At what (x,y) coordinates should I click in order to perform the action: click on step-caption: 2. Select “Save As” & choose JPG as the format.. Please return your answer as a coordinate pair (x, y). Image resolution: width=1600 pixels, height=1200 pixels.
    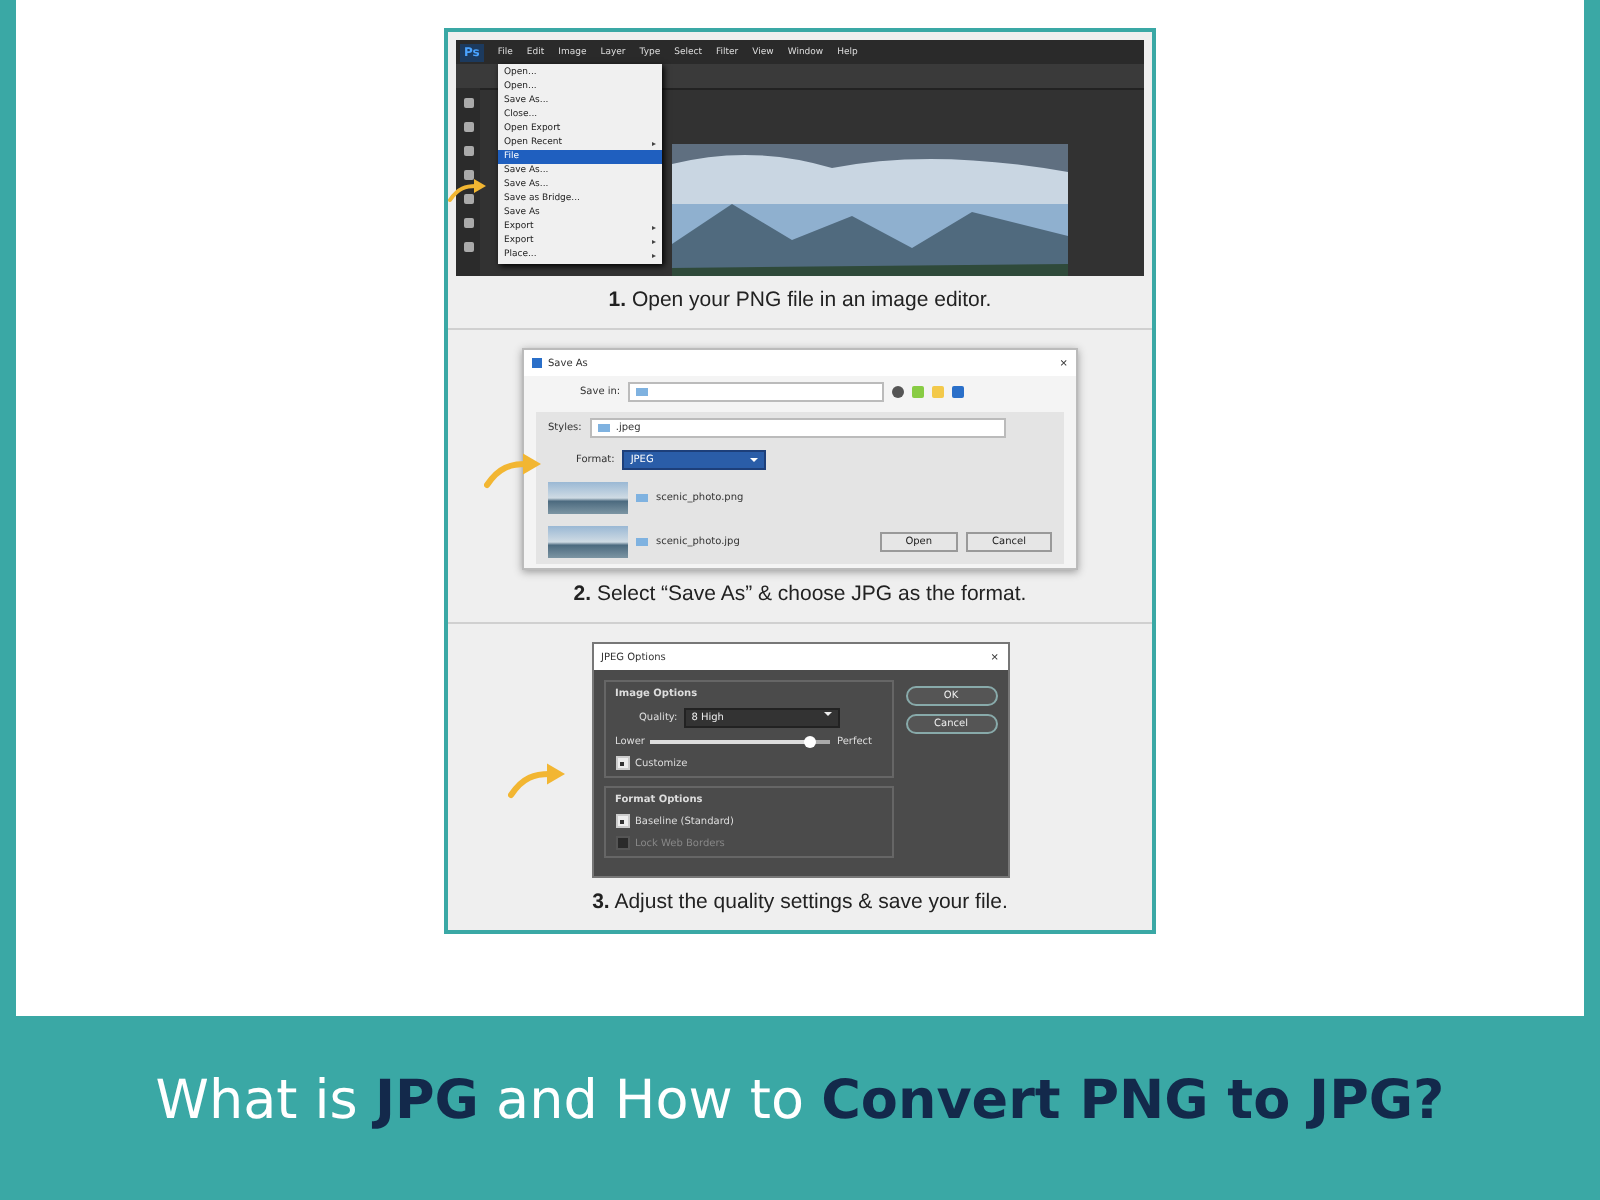
    Looking at the image, I should click on (800, 595).